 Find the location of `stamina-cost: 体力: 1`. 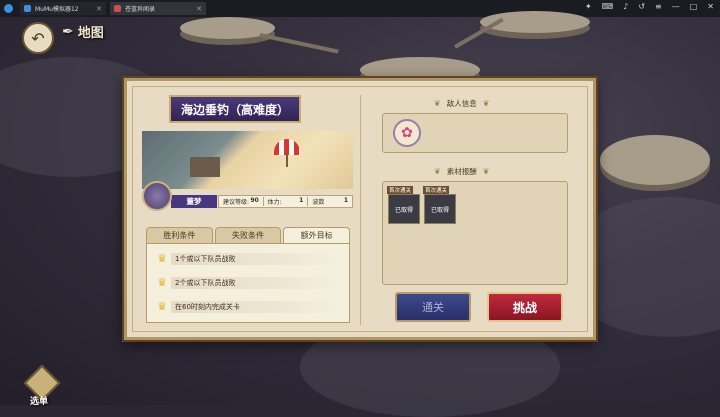

stamina-cost: 体力: 1 is located at coordinates (286, 201).